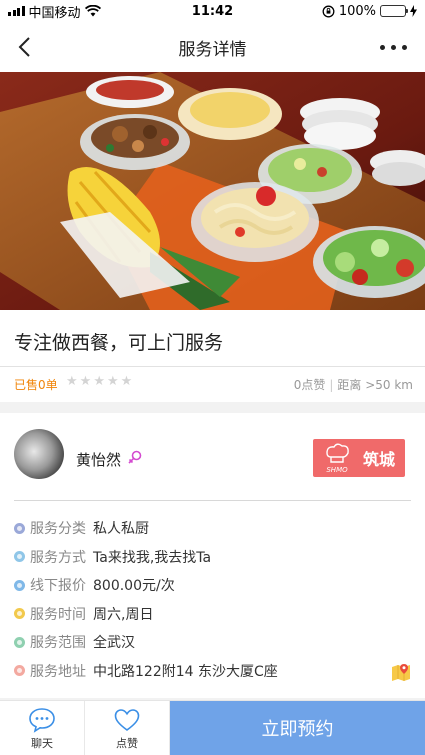 Image resolution: width=425 pixels, height=755 pixels. What do you see at coordinates (212, 585) in the screenshot?
I see `info-row: 线下报价 800.00元/次` at bounding box center [212, 585].